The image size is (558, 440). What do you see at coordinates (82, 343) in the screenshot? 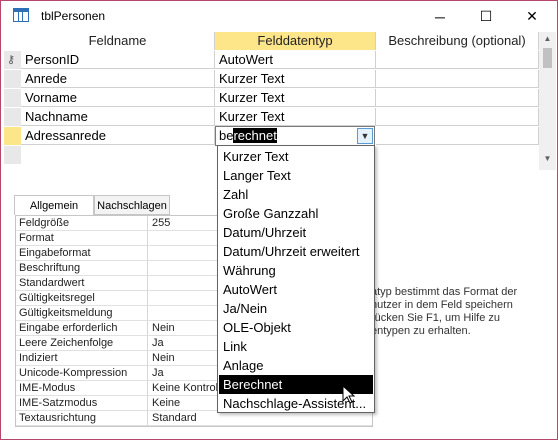
I see `property-name: Leere Zeichenfolge` at bounding box center [82, 343].